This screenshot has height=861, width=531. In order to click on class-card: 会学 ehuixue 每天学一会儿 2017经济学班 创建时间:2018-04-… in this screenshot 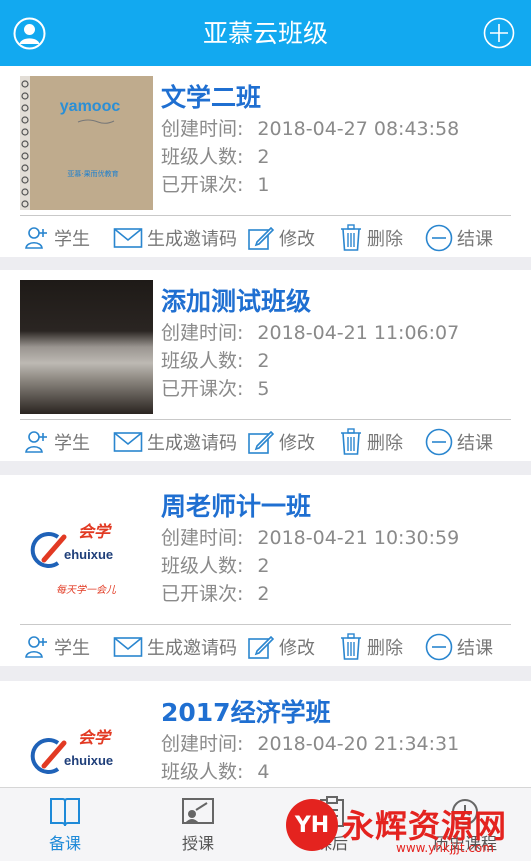, I will do `click(265, 734)`.